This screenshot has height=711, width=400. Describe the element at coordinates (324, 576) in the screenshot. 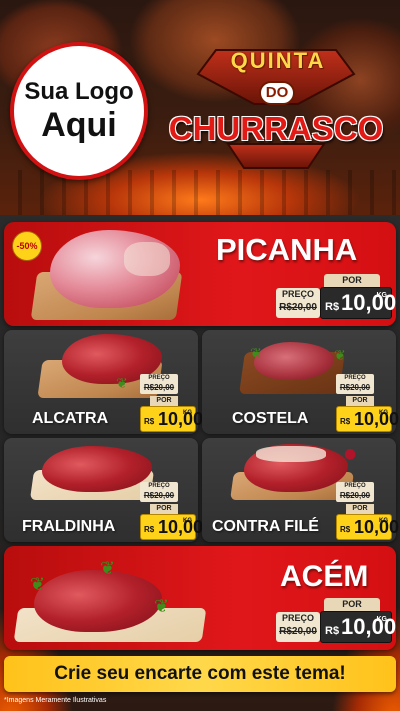

I see `product-name-acem: ACÉM` at that location.